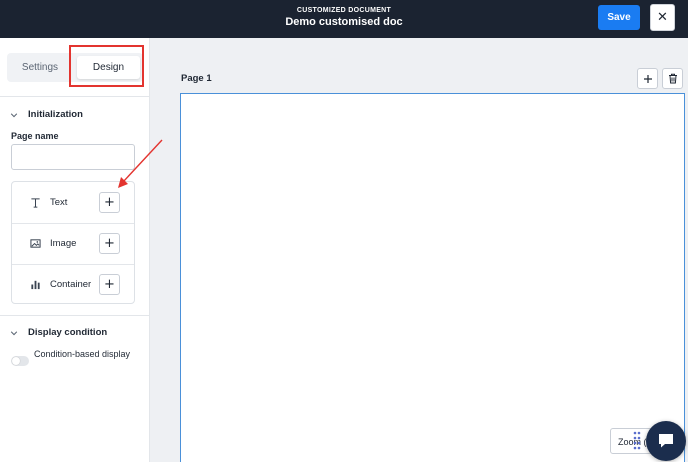 The image size is (688, 462). I want to click on section-initialization-header: Initialization, so click(46, 114).